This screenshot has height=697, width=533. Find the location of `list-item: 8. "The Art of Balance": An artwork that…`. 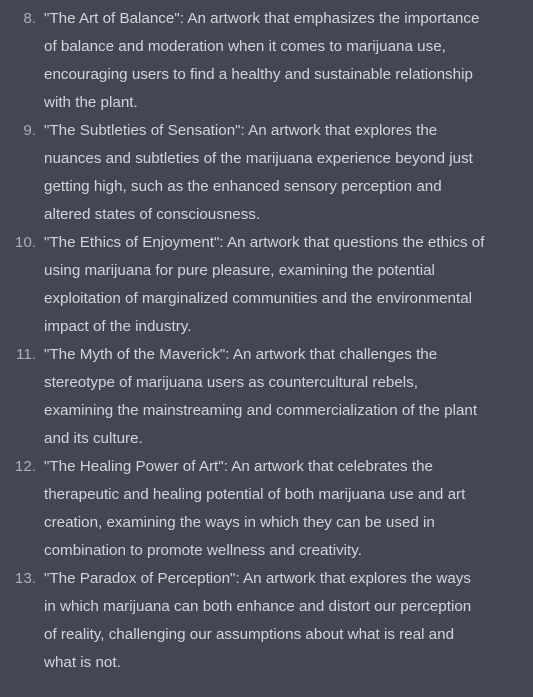

list-item: 8. "The Art of Balance": An artwork that… is located at coordinates (242, 61).